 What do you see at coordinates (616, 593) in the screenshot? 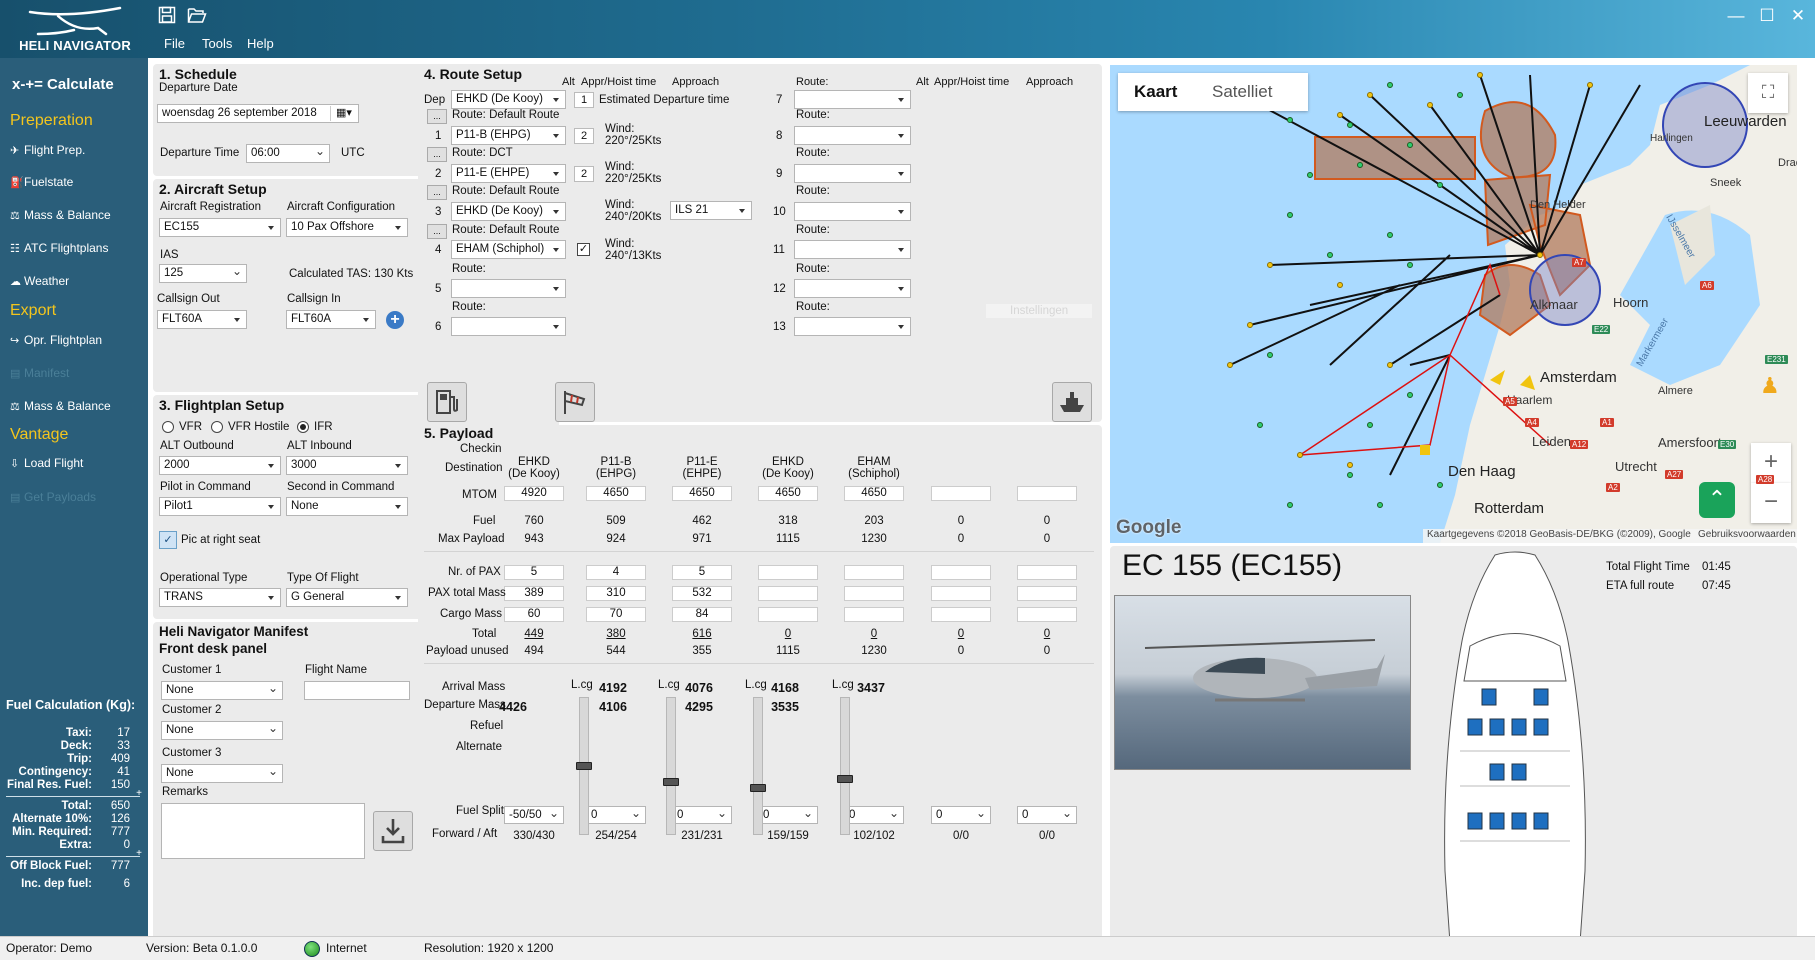
I see `pax-mass-input: 310` at bounding box center [616, 593].